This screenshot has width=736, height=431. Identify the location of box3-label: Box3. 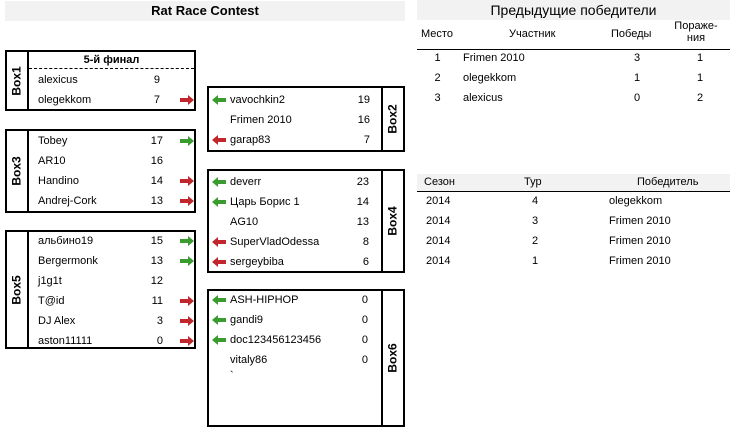
(18, 171).